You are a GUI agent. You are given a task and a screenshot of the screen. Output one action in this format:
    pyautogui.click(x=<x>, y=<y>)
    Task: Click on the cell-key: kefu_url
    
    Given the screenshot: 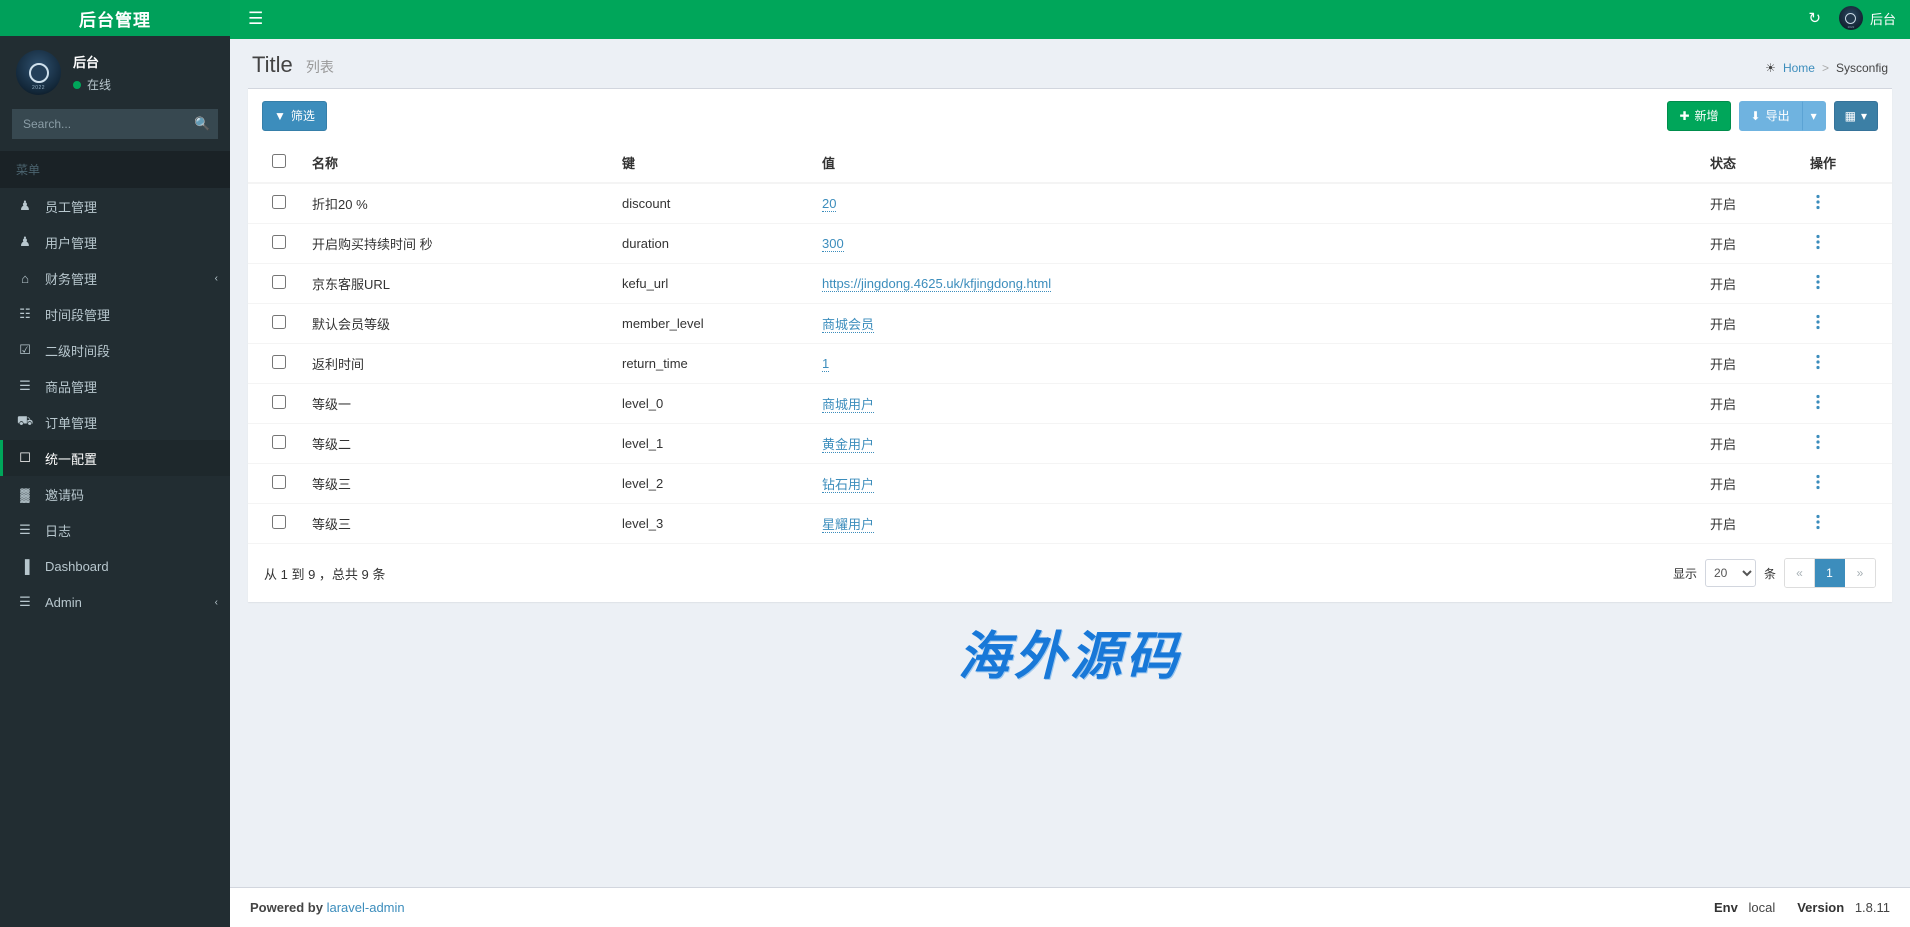 What is the action you would take?
    pyautogui.click(x=714, y=283)
    